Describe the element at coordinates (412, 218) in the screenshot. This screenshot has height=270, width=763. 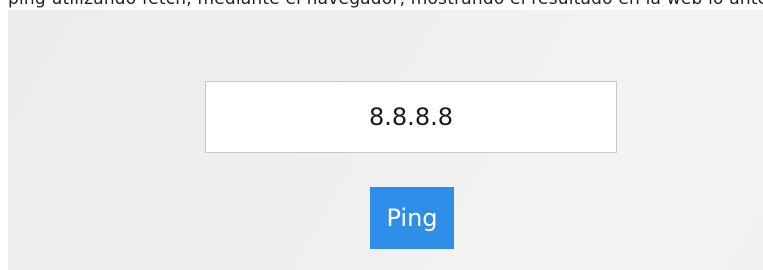
I see `ping-button: Ping` at that location.